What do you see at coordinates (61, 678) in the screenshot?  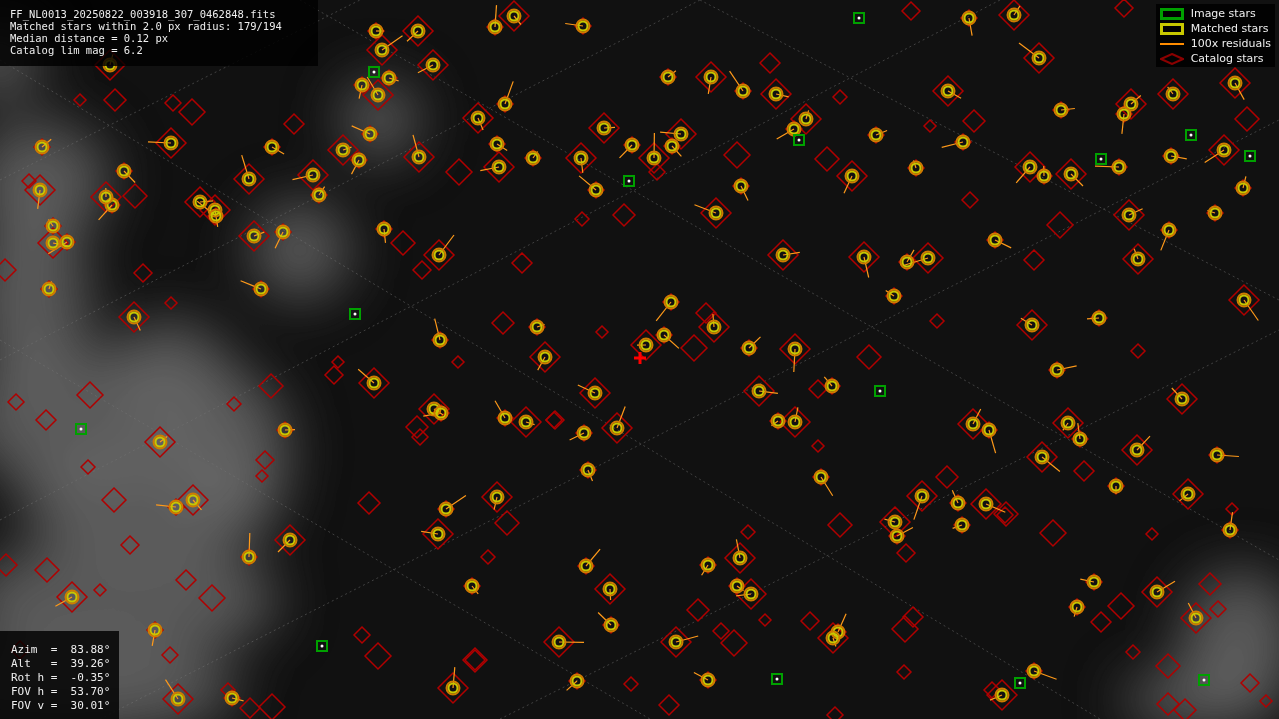 I see `pointing-text: Rot h = -0.35°` at bounding box center [61, 678].